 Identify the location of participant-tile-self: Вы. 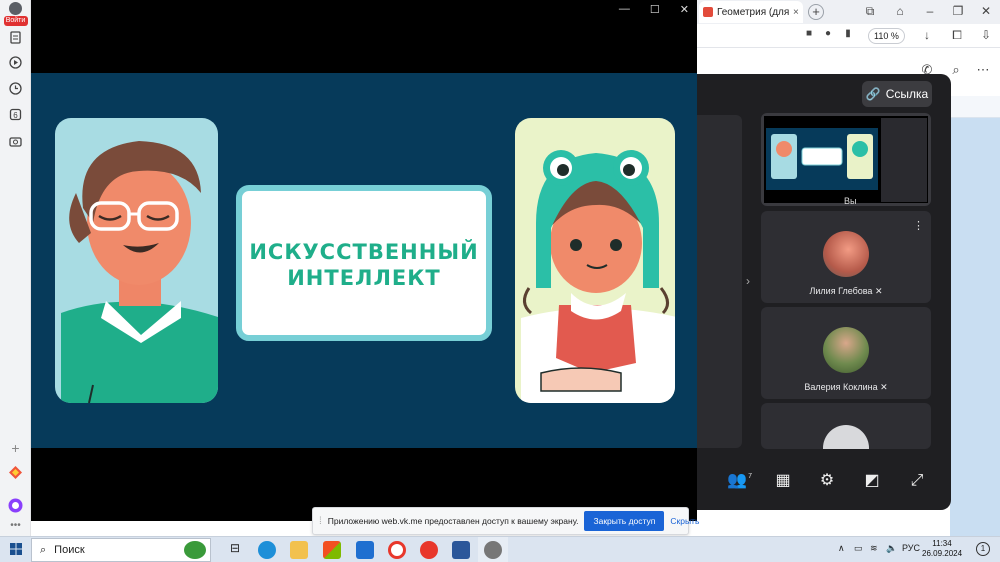
(846, 159).